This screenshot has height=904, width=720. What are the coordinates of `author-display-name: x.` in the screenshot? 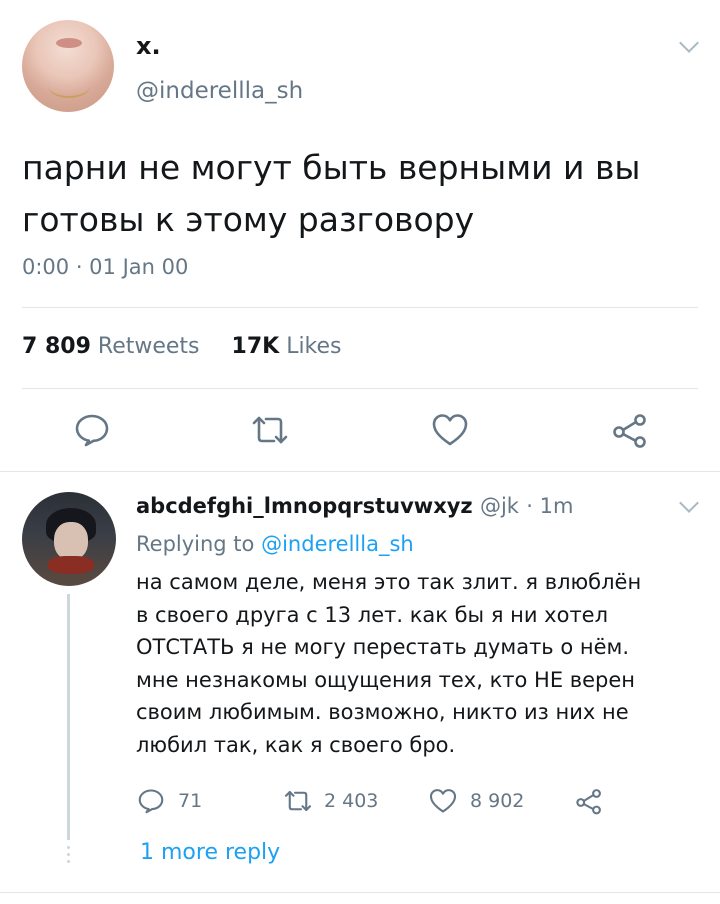 It's located at (148, 46).